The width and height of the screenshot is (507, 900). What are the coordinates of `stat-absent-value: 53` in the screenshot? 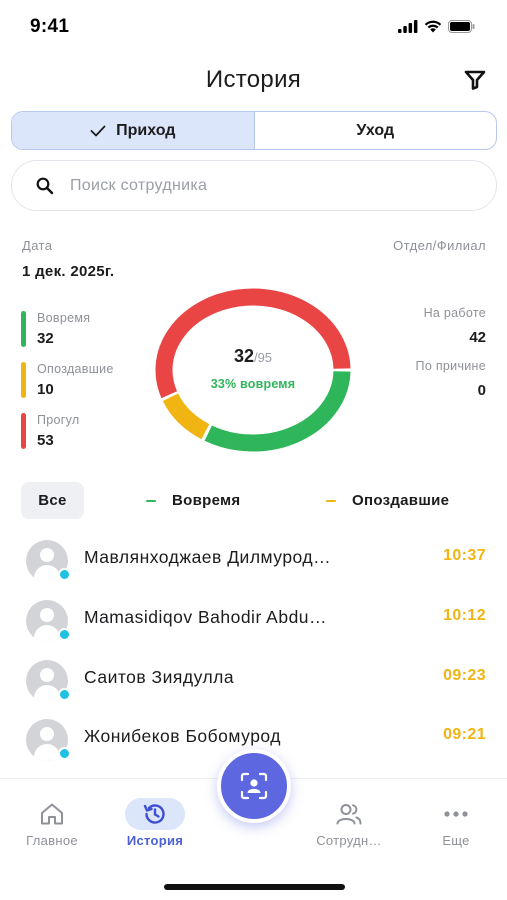 It's located at (45, 440).